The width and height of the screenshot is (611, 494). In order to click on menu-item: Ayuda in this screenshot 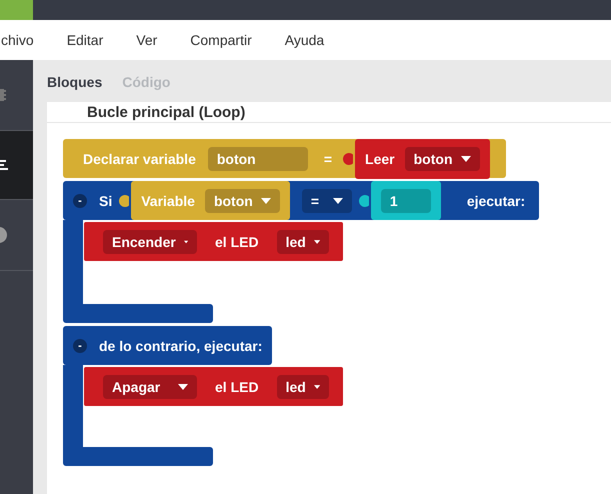, I will do `click(304, 40)`.